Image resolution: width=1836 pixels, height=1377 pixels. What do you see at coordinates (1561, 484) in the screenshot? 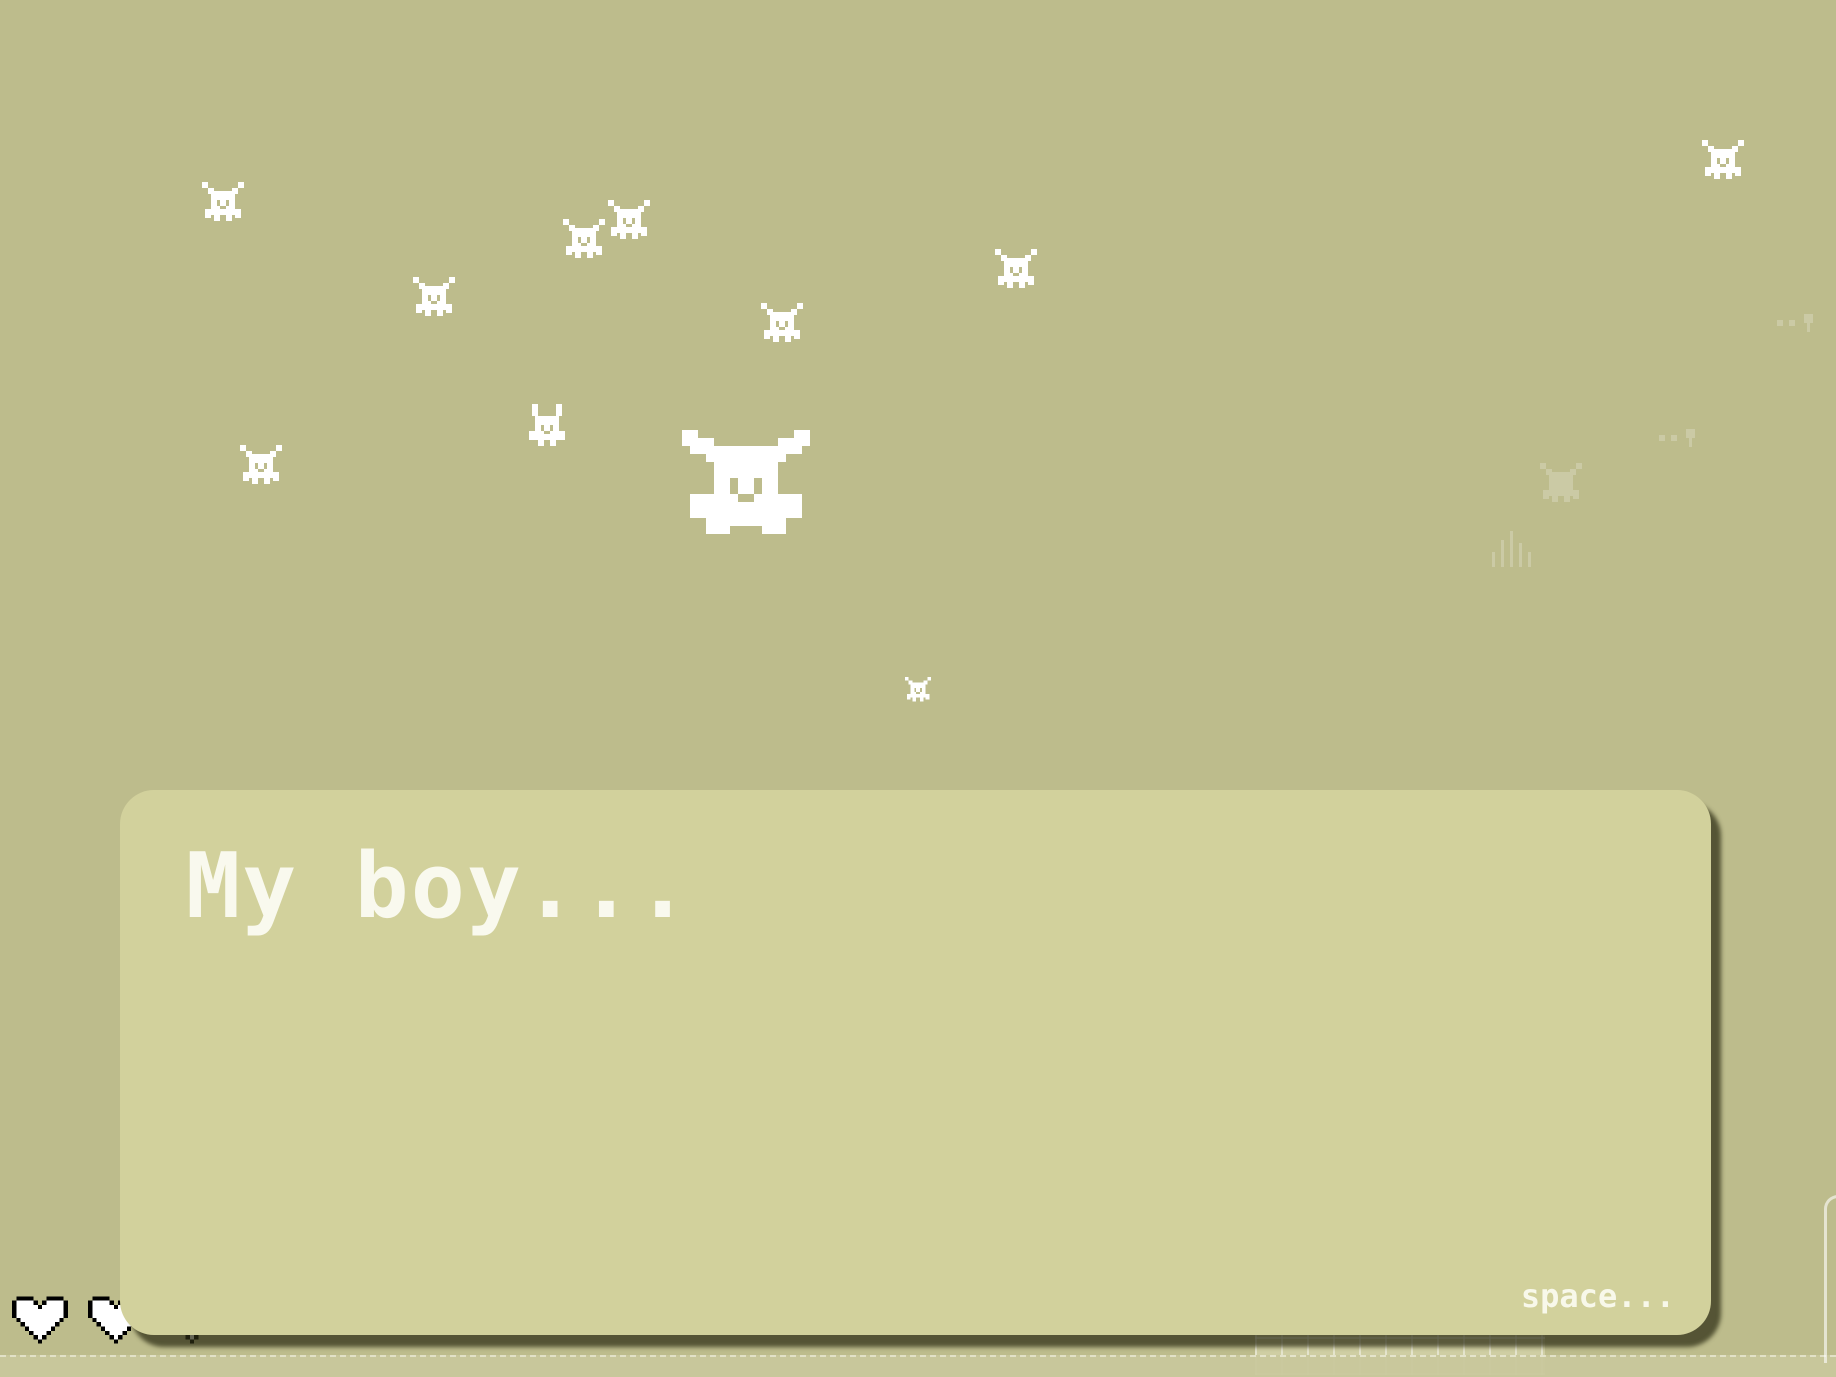
I see `faint-creature-sprite` at bounding box center [1561, 484].